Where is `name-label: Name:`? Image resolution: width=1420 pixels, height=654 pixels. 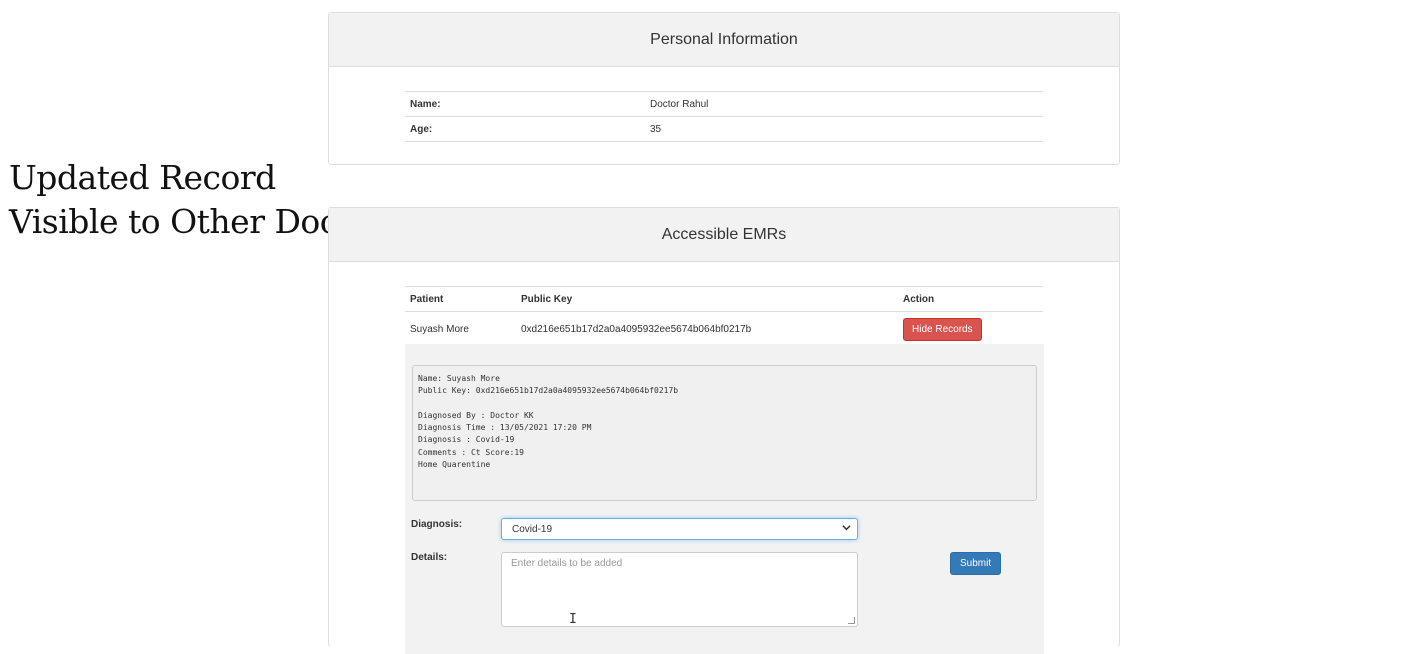 name-label: Name: is located at coordinates (525, 104).